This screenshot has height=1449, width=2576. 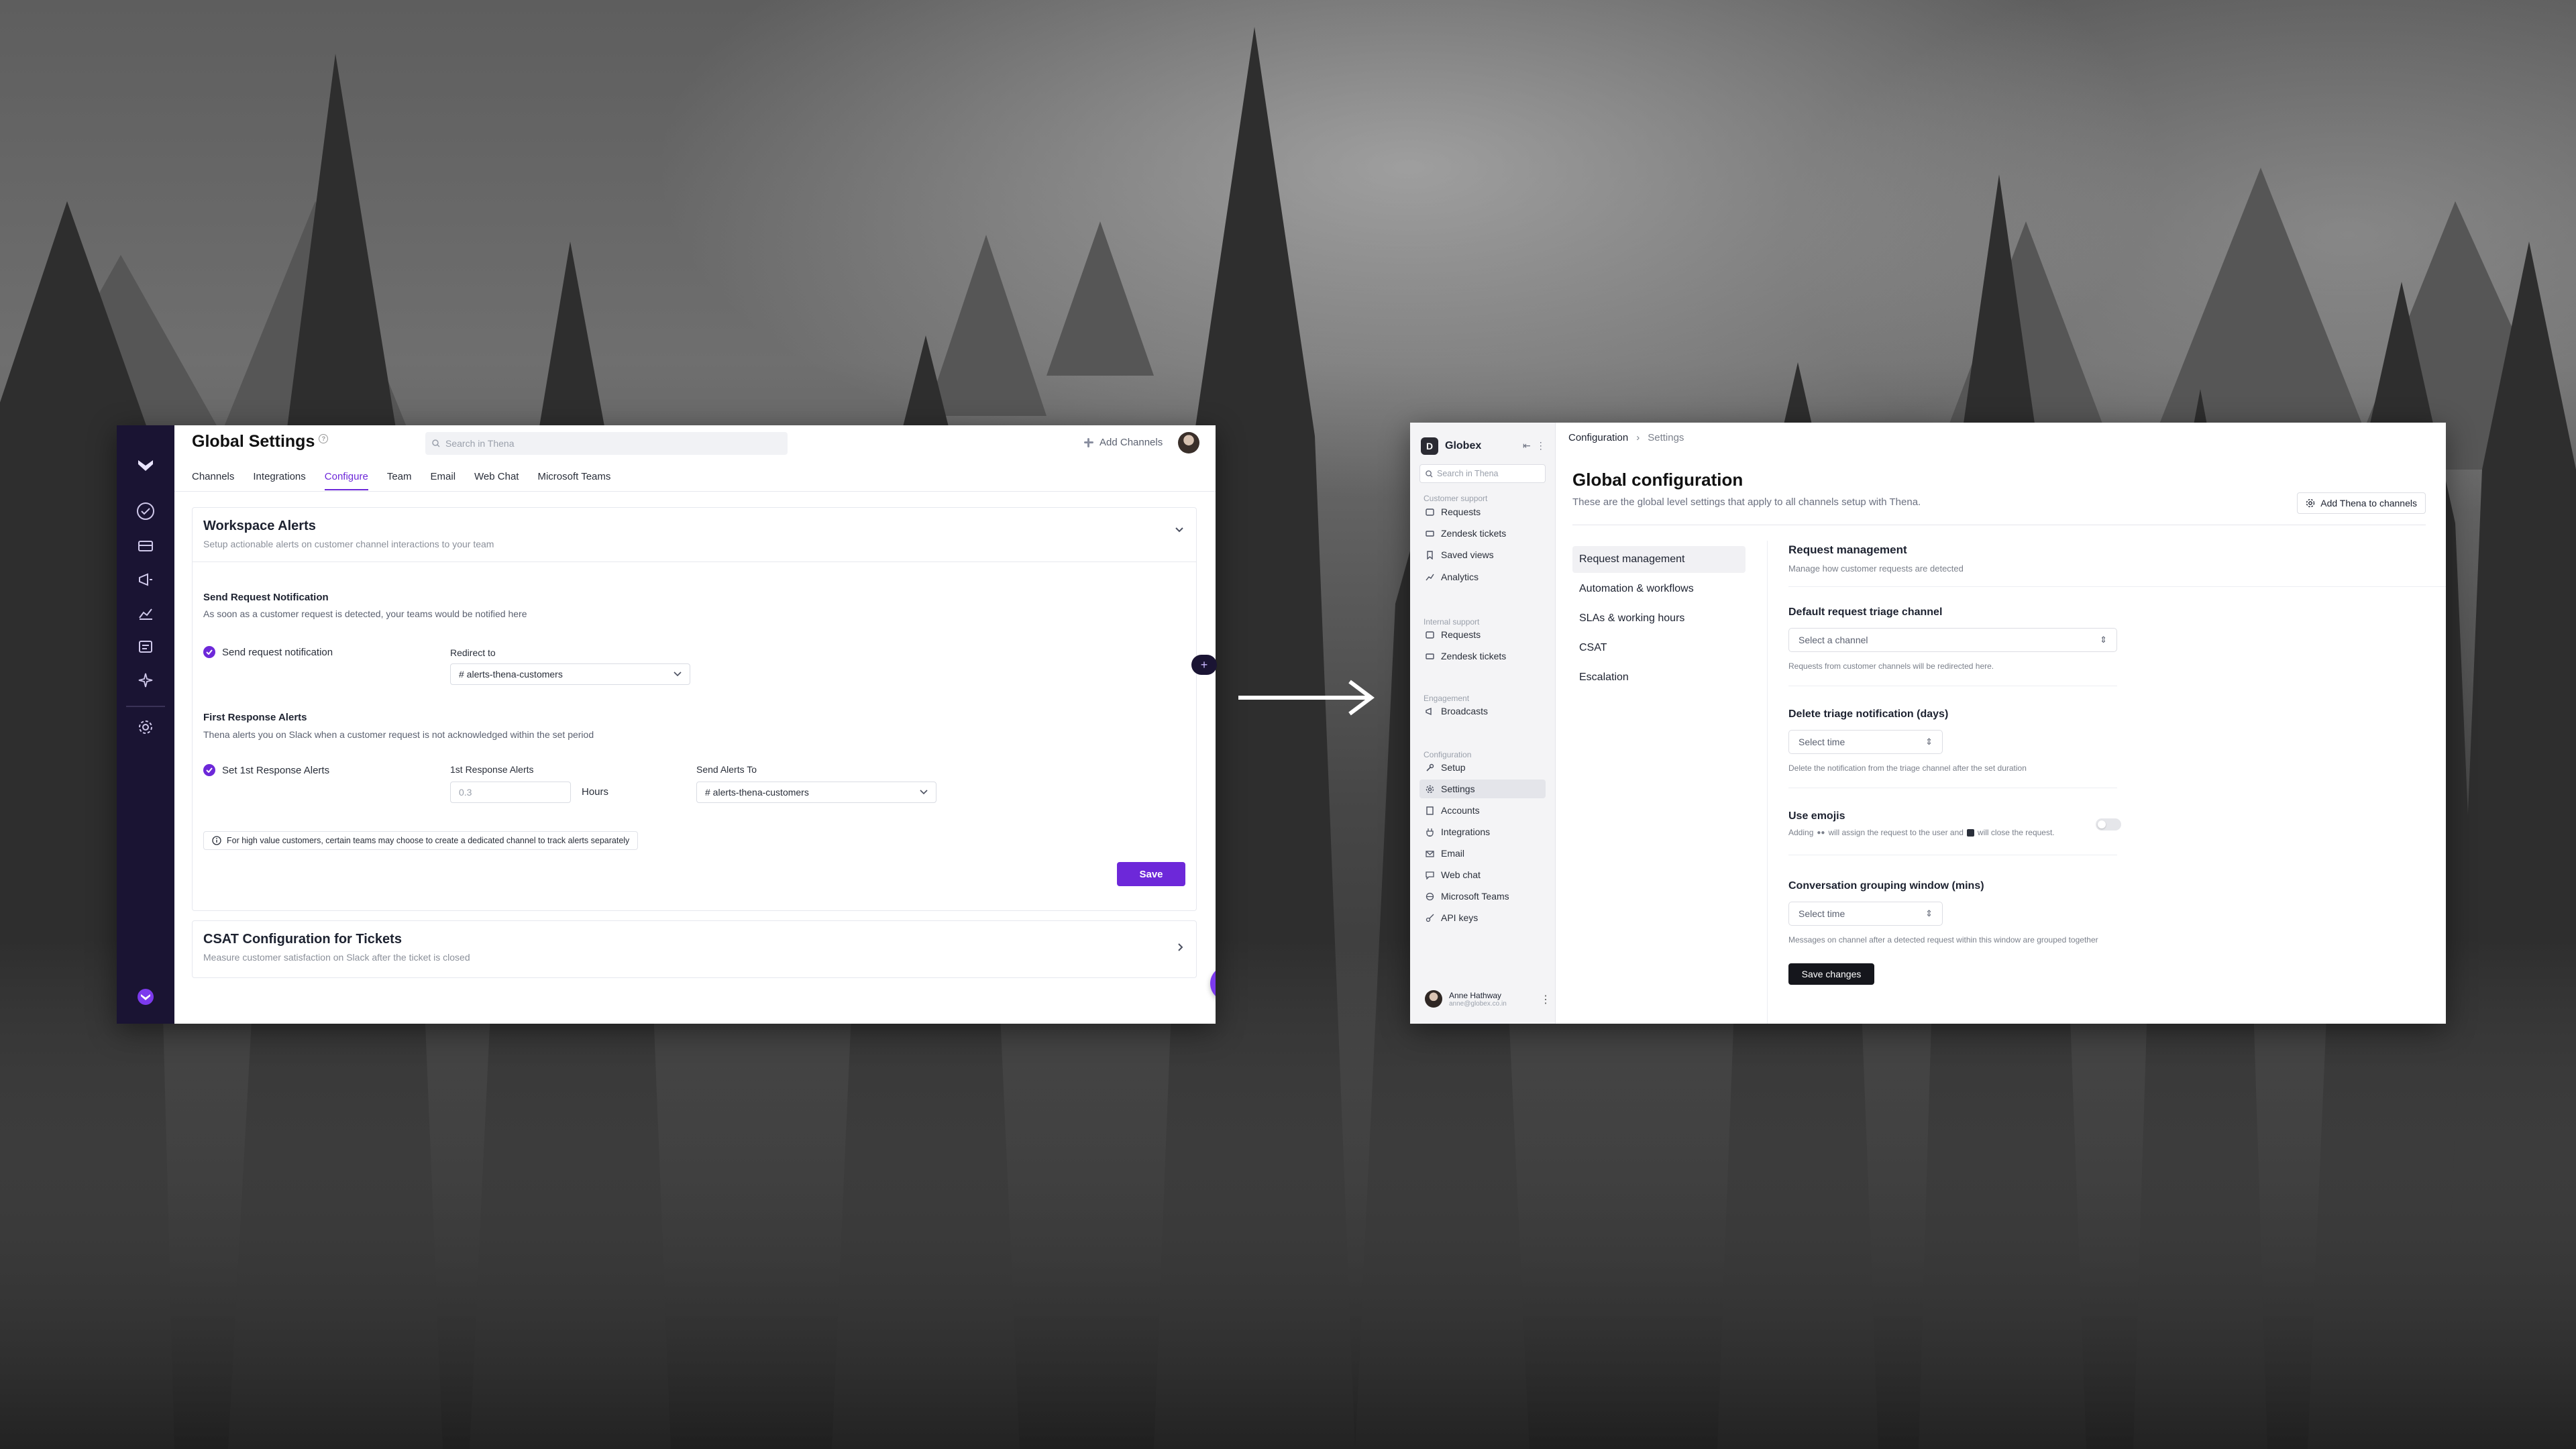 I want to click on nav-divider, so click(x=1767, y=782).